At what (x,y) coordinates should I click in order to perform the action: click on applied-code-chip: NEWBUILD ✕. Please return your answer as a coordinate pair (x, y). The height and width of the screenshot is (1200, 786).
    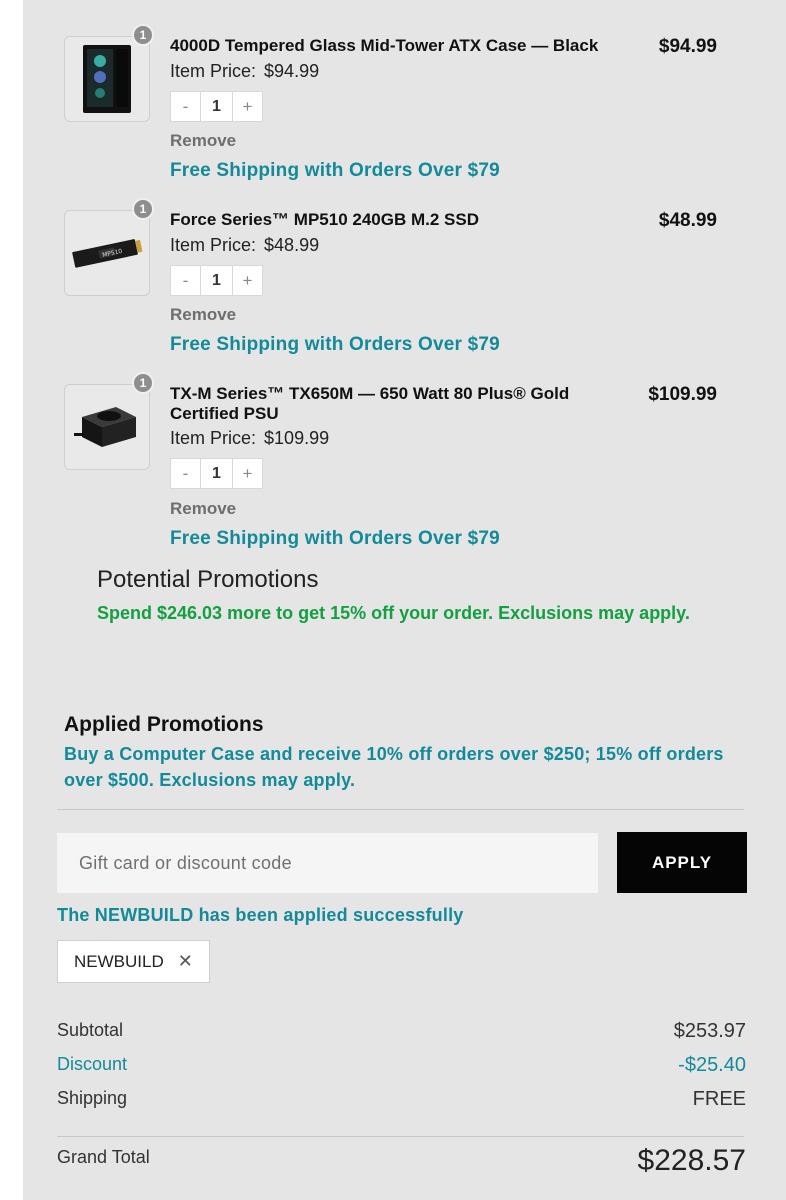
    Looking at the image, I should click on (133, 961).